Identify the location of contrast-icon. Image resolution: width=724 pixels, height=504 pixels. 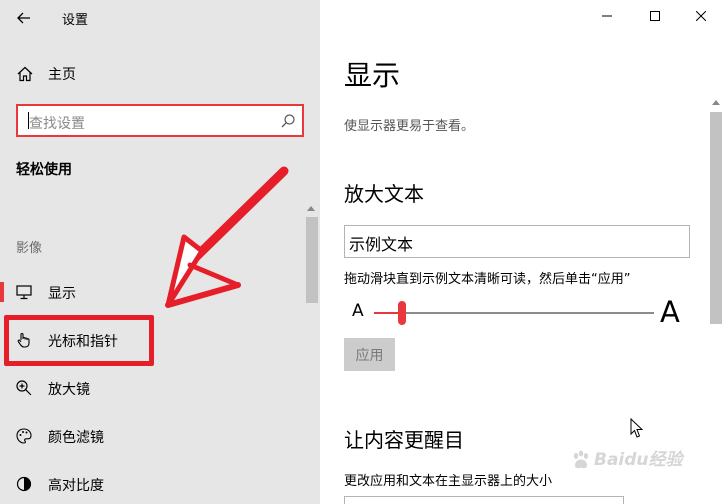
(24, 484).